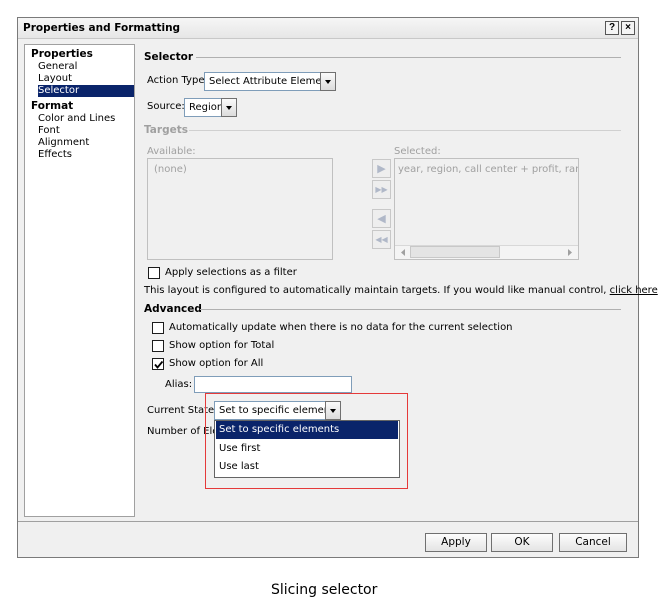 The width and height of the screenshot is (658, 612). I want to click on advanced-section-header: Advanced, so click(173, 309).